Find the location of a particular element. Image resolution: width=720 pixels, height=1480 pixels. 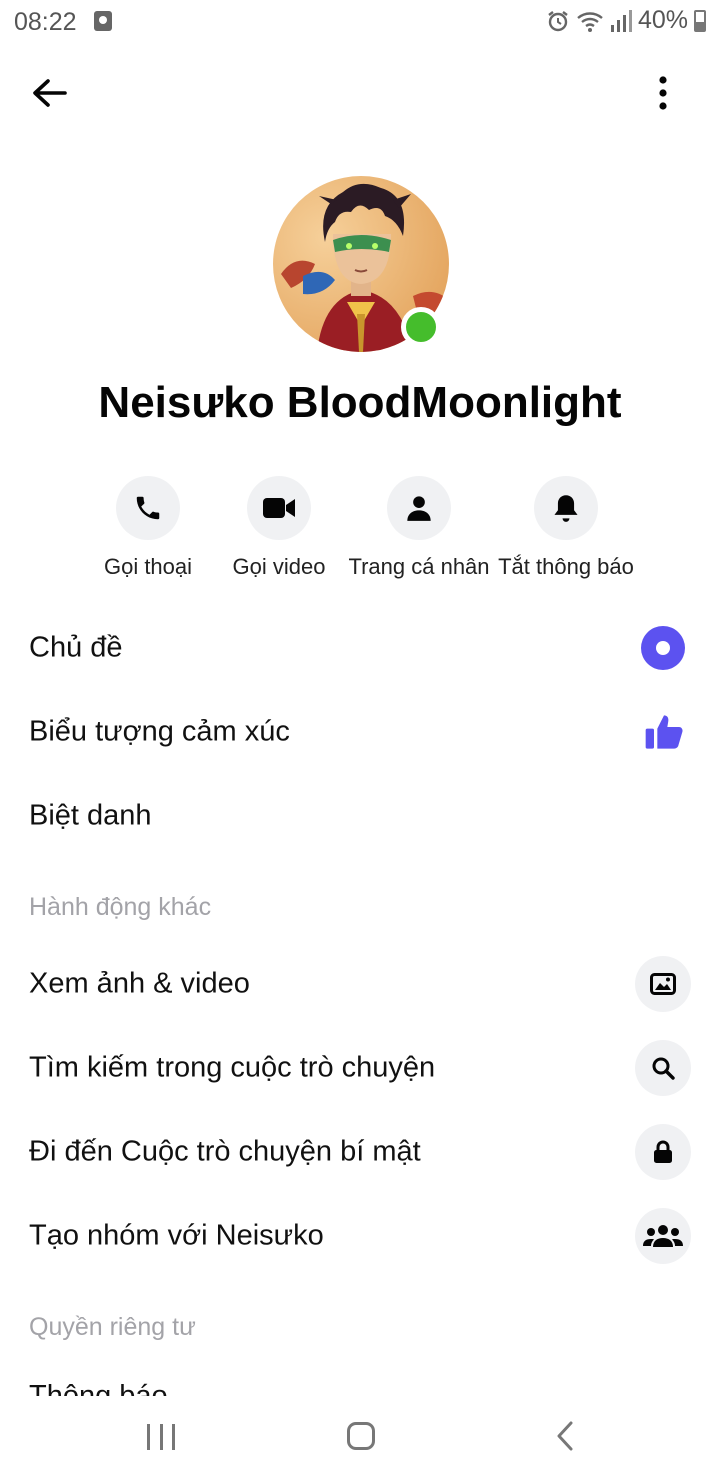

back-icon is located at coordinates (565, 1436).